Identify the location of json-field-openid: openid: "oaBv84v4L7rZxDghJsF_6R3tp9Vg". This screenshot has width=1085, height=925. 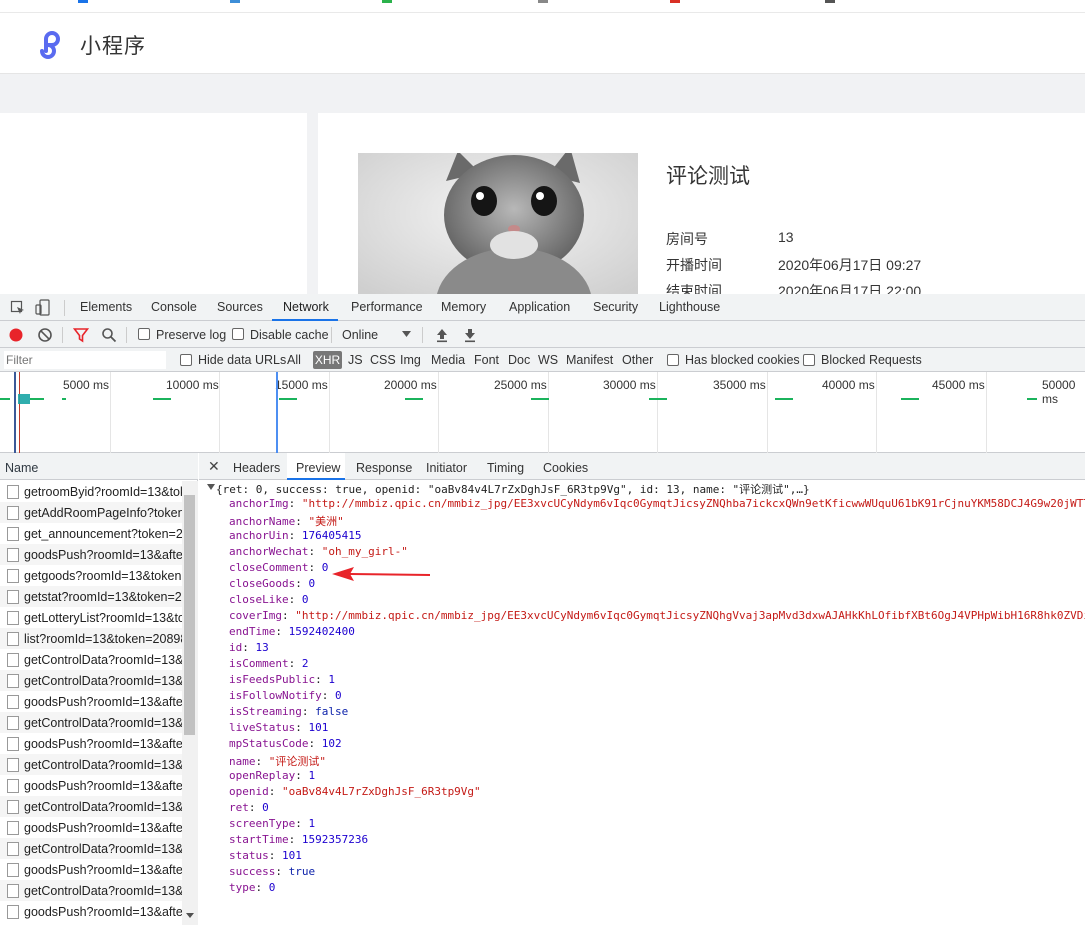
(355, 791).